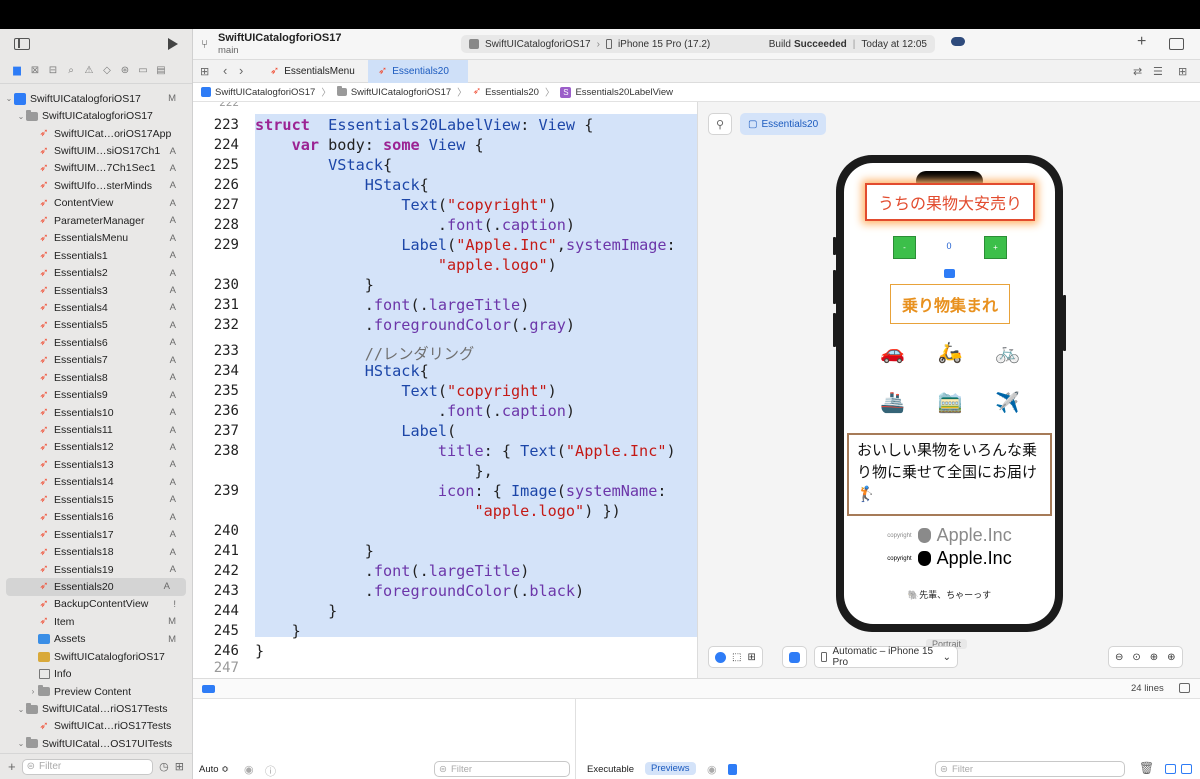 The height and width of the screenshot is (779, 1200). What do you see at coordinates (1182, 71) in the screenshot?
I see `add-editor-icon: ⊞` at bounding box center [1182, 71].